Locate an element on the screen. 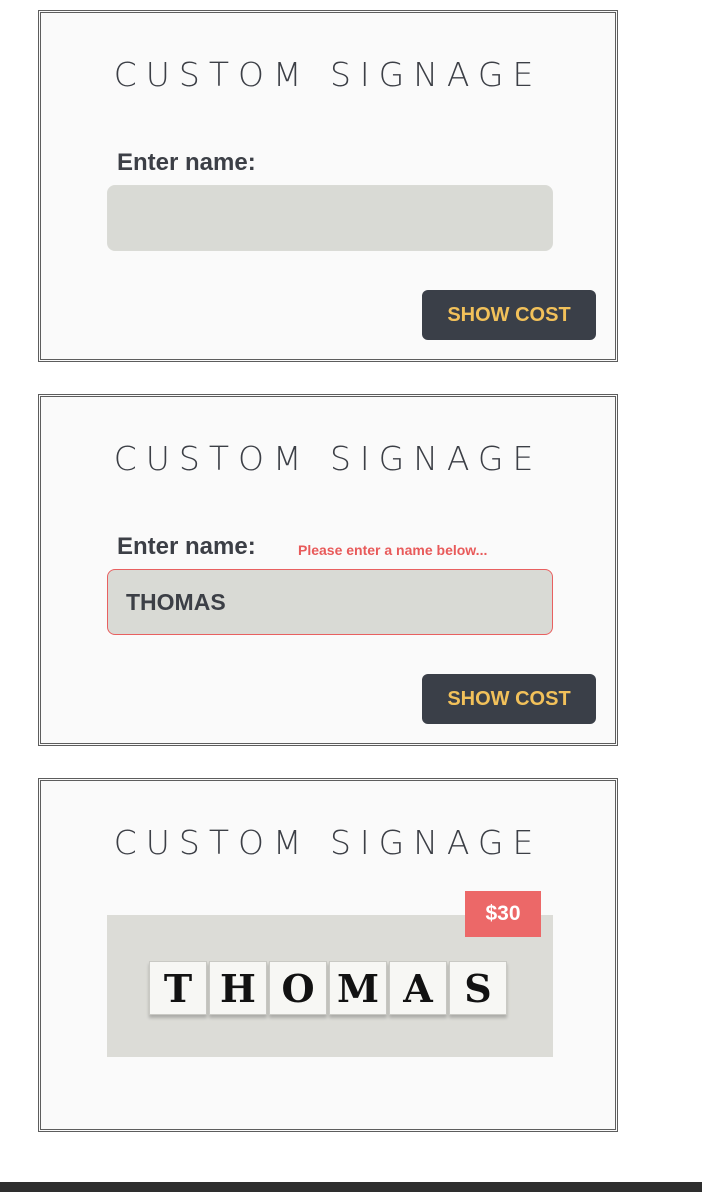 This screenshot has height=1192, width=702. letter-tiles: T H O M A S is located at coordinates (328, 988).